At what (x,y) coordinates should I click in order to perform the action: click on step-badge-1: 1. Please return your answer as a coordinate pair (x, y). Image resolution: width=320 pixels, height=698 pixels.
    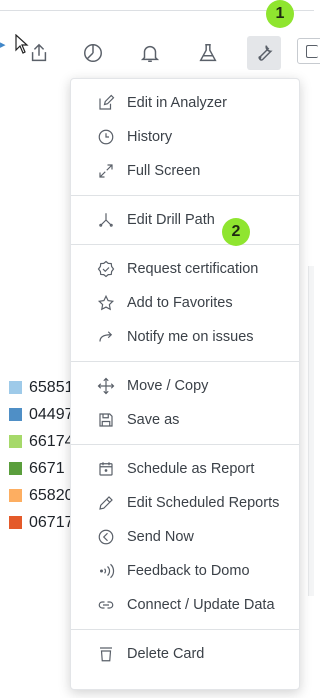
    Looking at the image, I should click on (280, 14).